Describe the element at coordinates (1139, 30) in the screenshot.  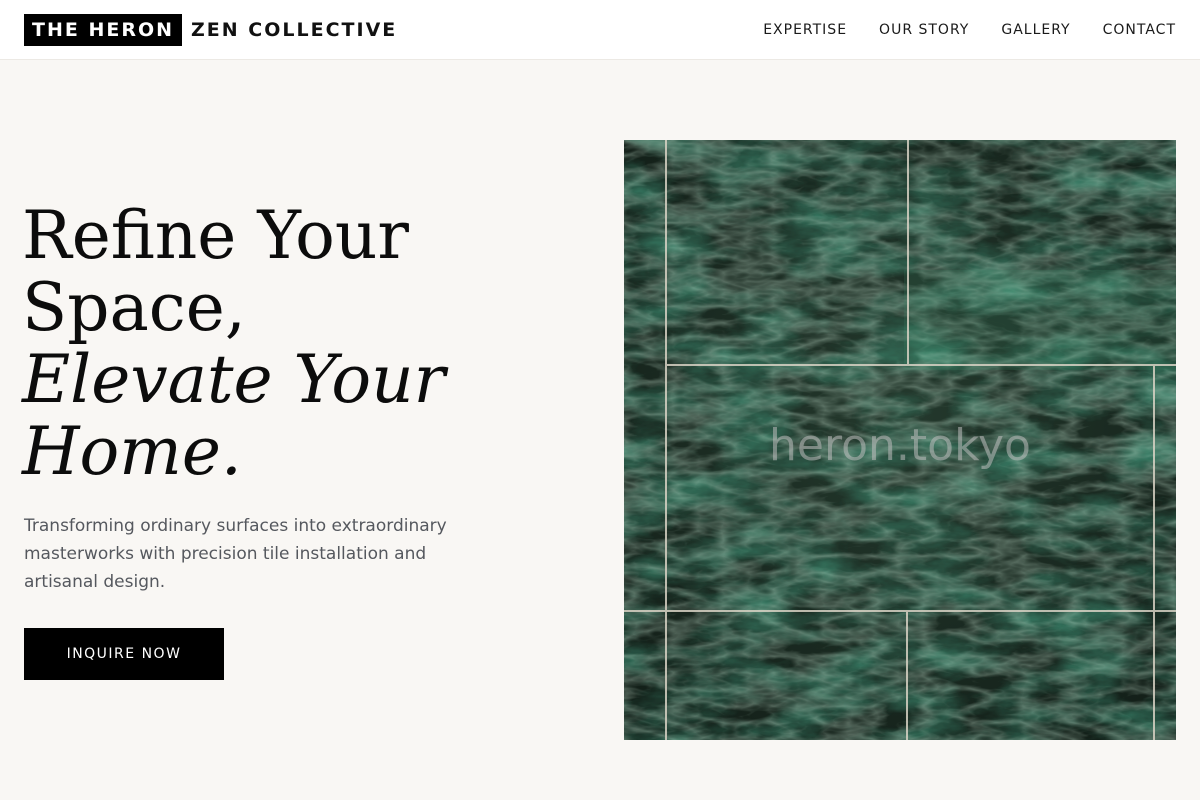
I see `nav-contact: CONTACT` at that location.